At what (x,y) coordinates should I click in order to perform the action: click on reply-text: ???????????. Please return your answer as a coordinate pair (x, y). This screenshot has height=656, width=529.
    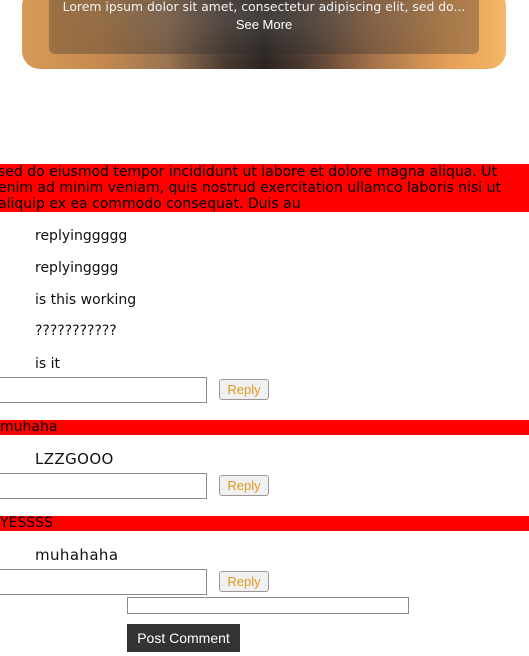
    Looking at the image, I should click on (76, 331).